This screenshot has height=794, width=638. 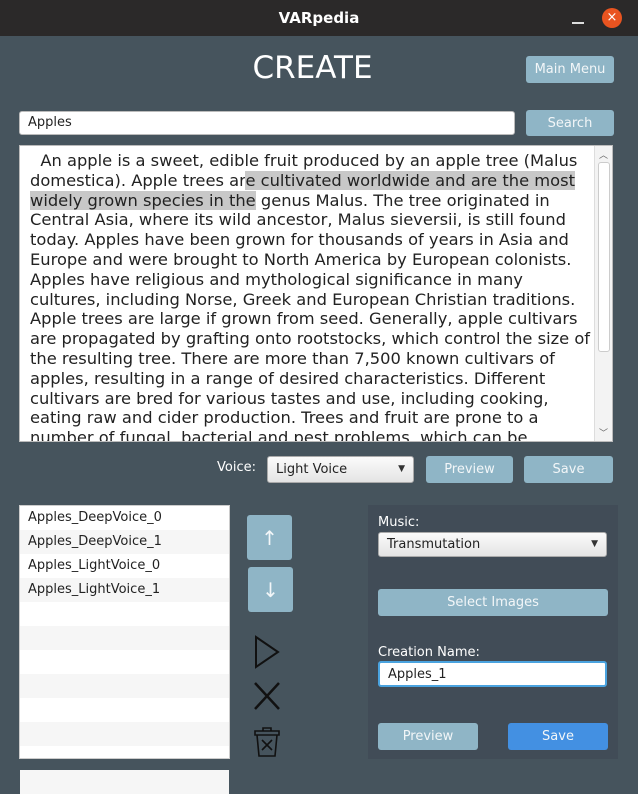 What do you see at coordinates (270, 589) in the screenshot?
I see `move-down-button: ↓` at bounding box center [270, 589].